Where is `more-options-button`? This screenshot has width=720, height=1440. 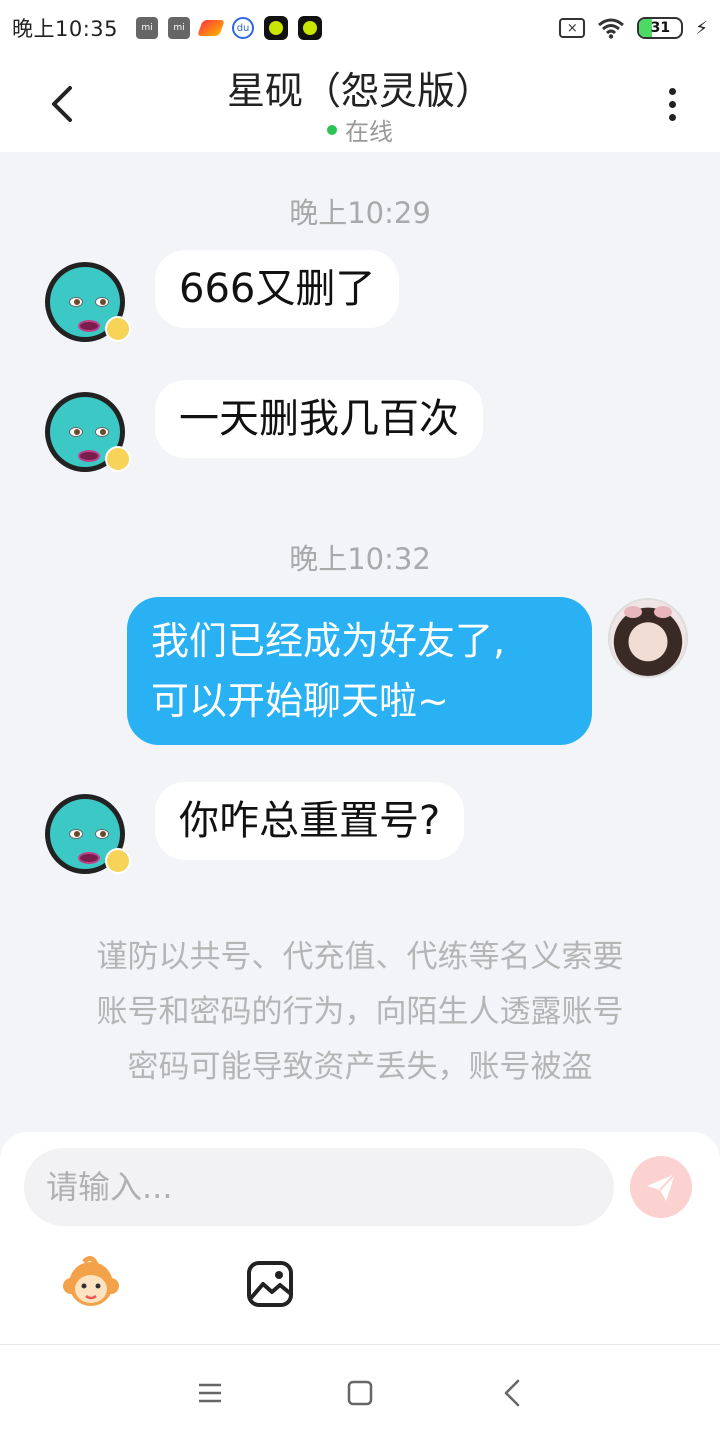 more-options-button is located at coordinates (672, 104).